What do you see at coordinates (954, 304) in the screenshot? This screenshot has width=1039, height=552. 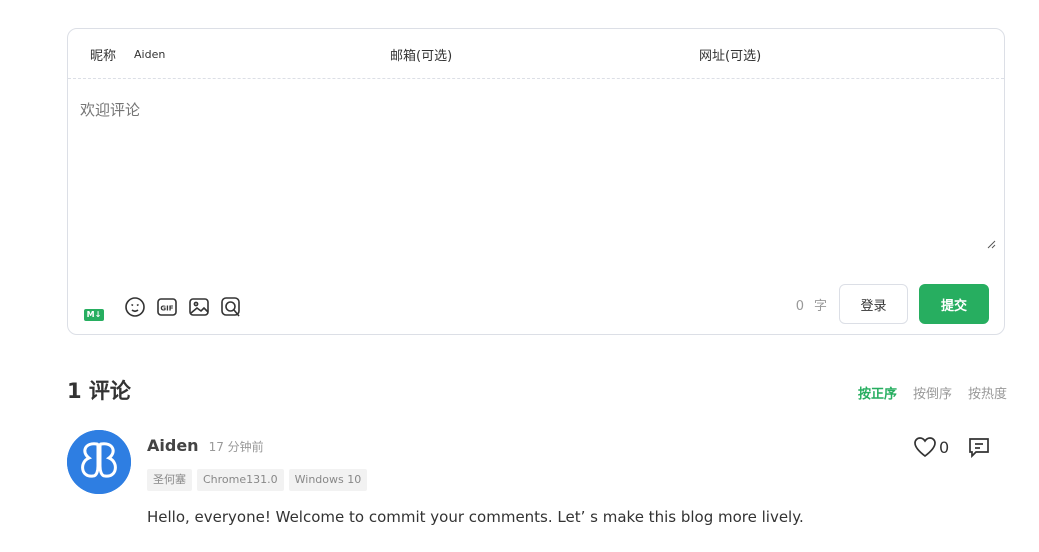 I see `submit-button: 提交` at bounding box center [954, 304].